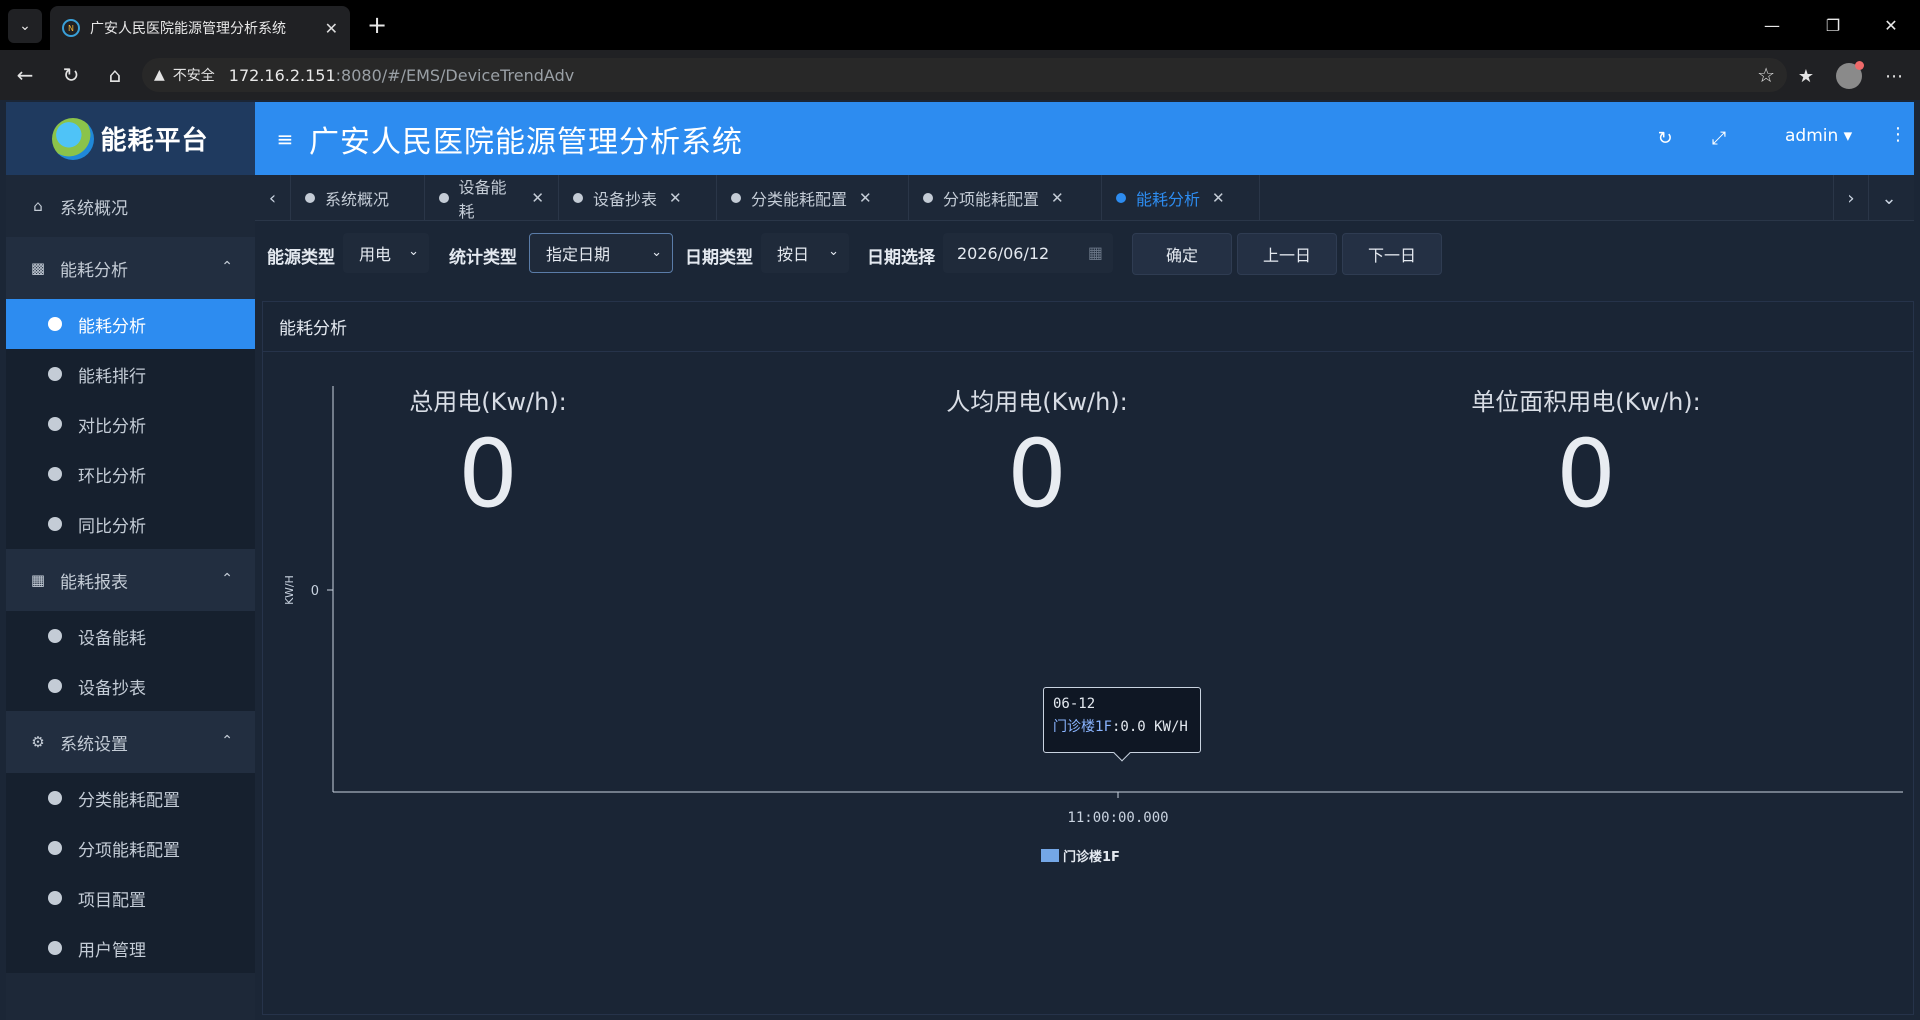  What do you see at coordinates (285, 139) in the screenshot?
I see `menu-toggle-icon: ≡` at bounding box center [285, 139].